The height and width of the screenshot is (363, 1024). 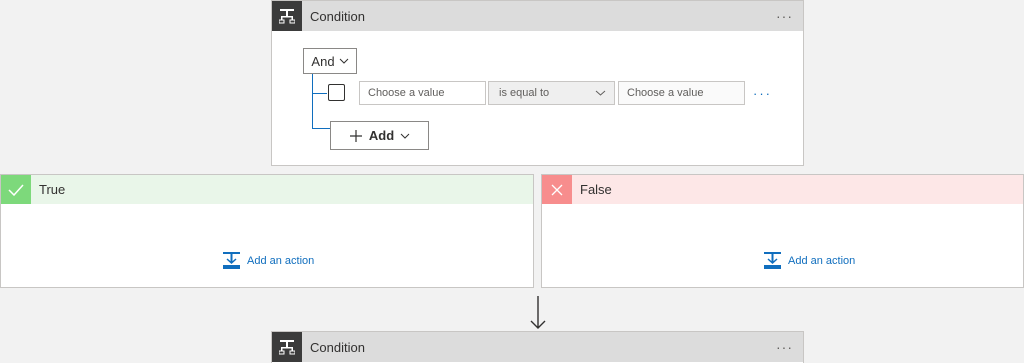 What do you see at coordinates (665, 93) in the screenshot?
I see `right-value-placeholder: Choose a value` at bounding box center [665, 93].